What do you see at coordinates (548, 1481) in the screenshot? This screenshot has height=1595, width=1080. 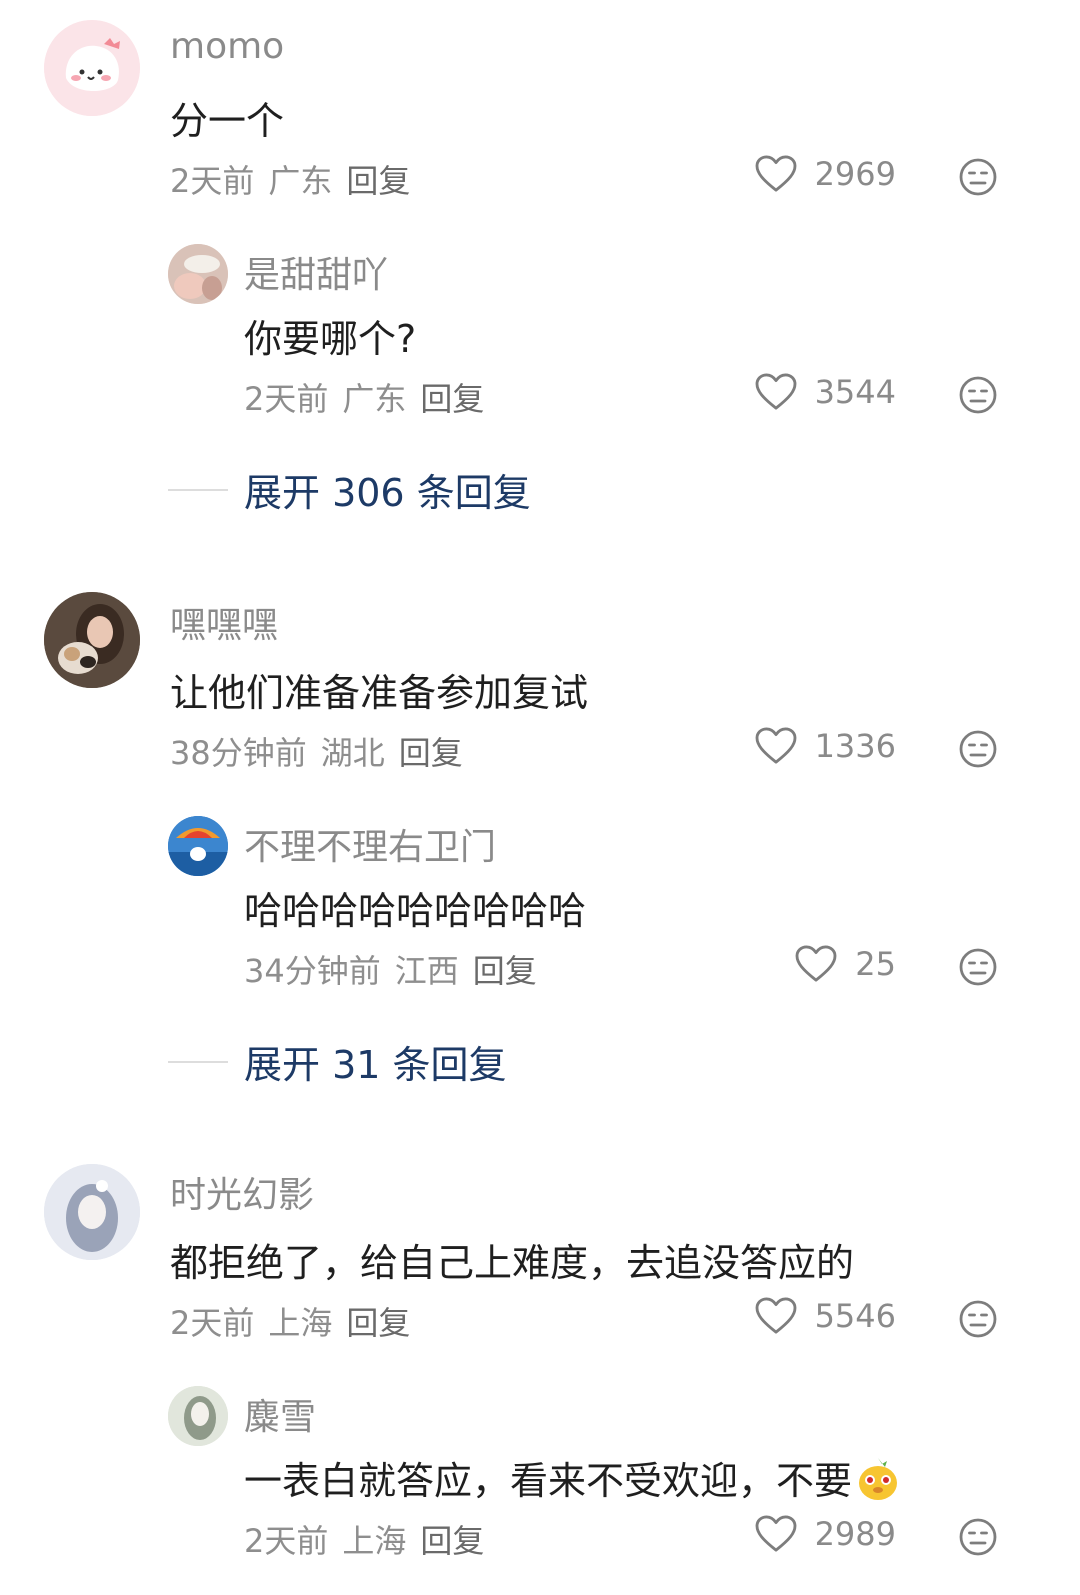 I see `reply-text-content: 一表白就答应，看来不受欢迎，不要` at bounding box center [548, 1481].